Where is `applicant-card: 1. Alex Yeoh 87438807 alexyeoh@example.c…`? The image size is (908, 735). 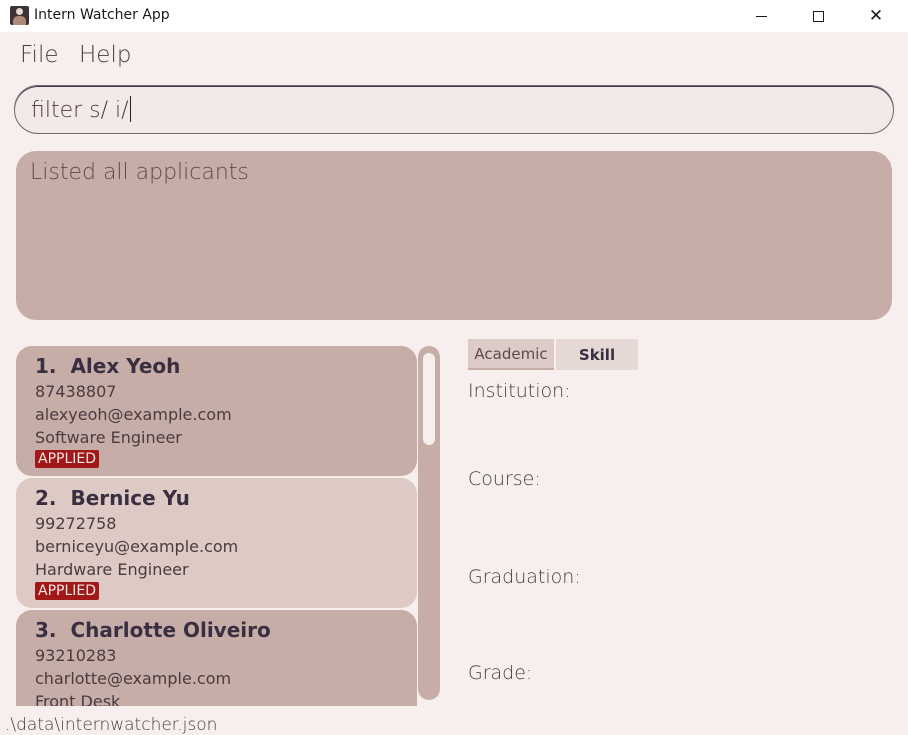 applicant-card: 1. Alex Yeoh 87438807 alexyeoh@example.c… is located at coordinates (216, 411).